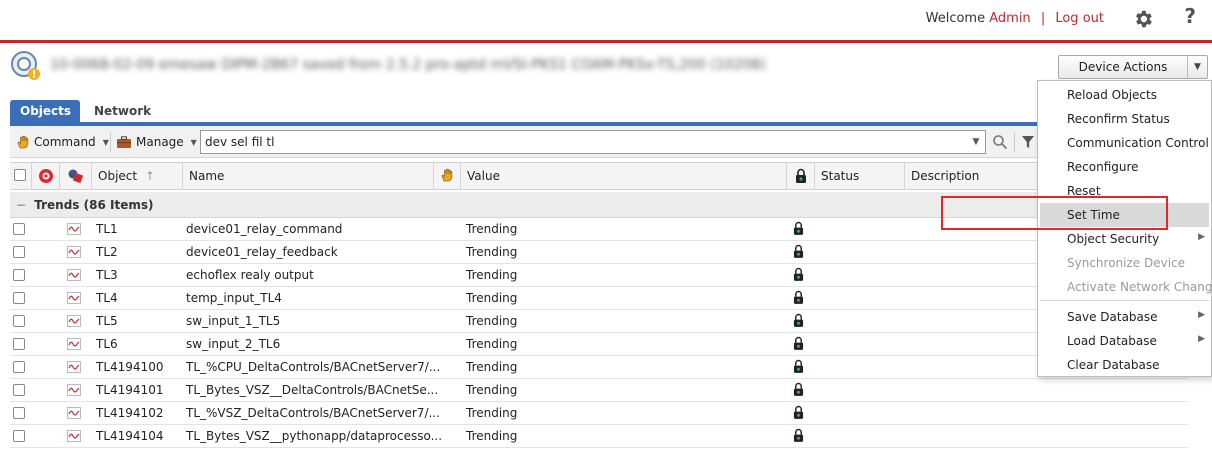 The height and width of the screenshot is (449, 1212). Describe the element at coordinates (45, 111) in the screenshot. I see `tab-objects: Objects` at that location.